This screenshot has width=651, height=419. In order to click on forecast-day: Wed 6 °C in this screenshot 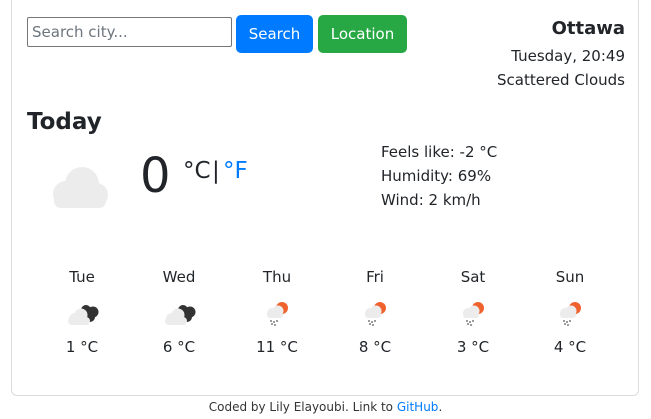, I will do `click(179, 311)`.